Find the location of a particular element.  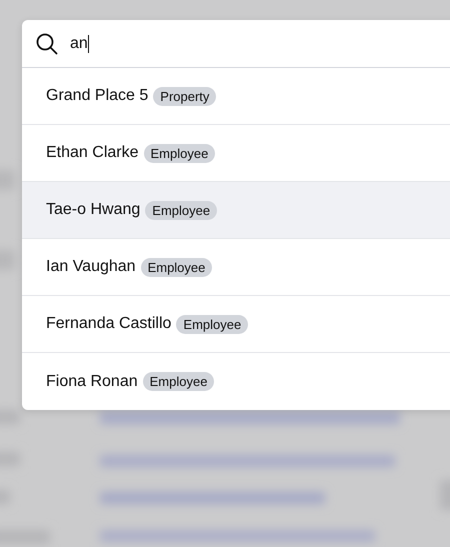

result-item: Fiona Ronan Employee is located at coordinates (236, 381).